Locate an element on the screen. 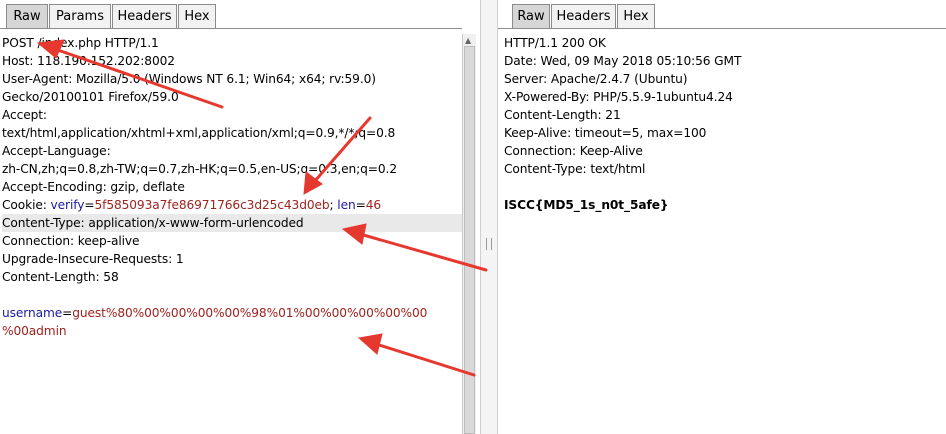 This screenshot has width=946, height=434. cookie-label: Cookie: is located at coordinates (26, 205).